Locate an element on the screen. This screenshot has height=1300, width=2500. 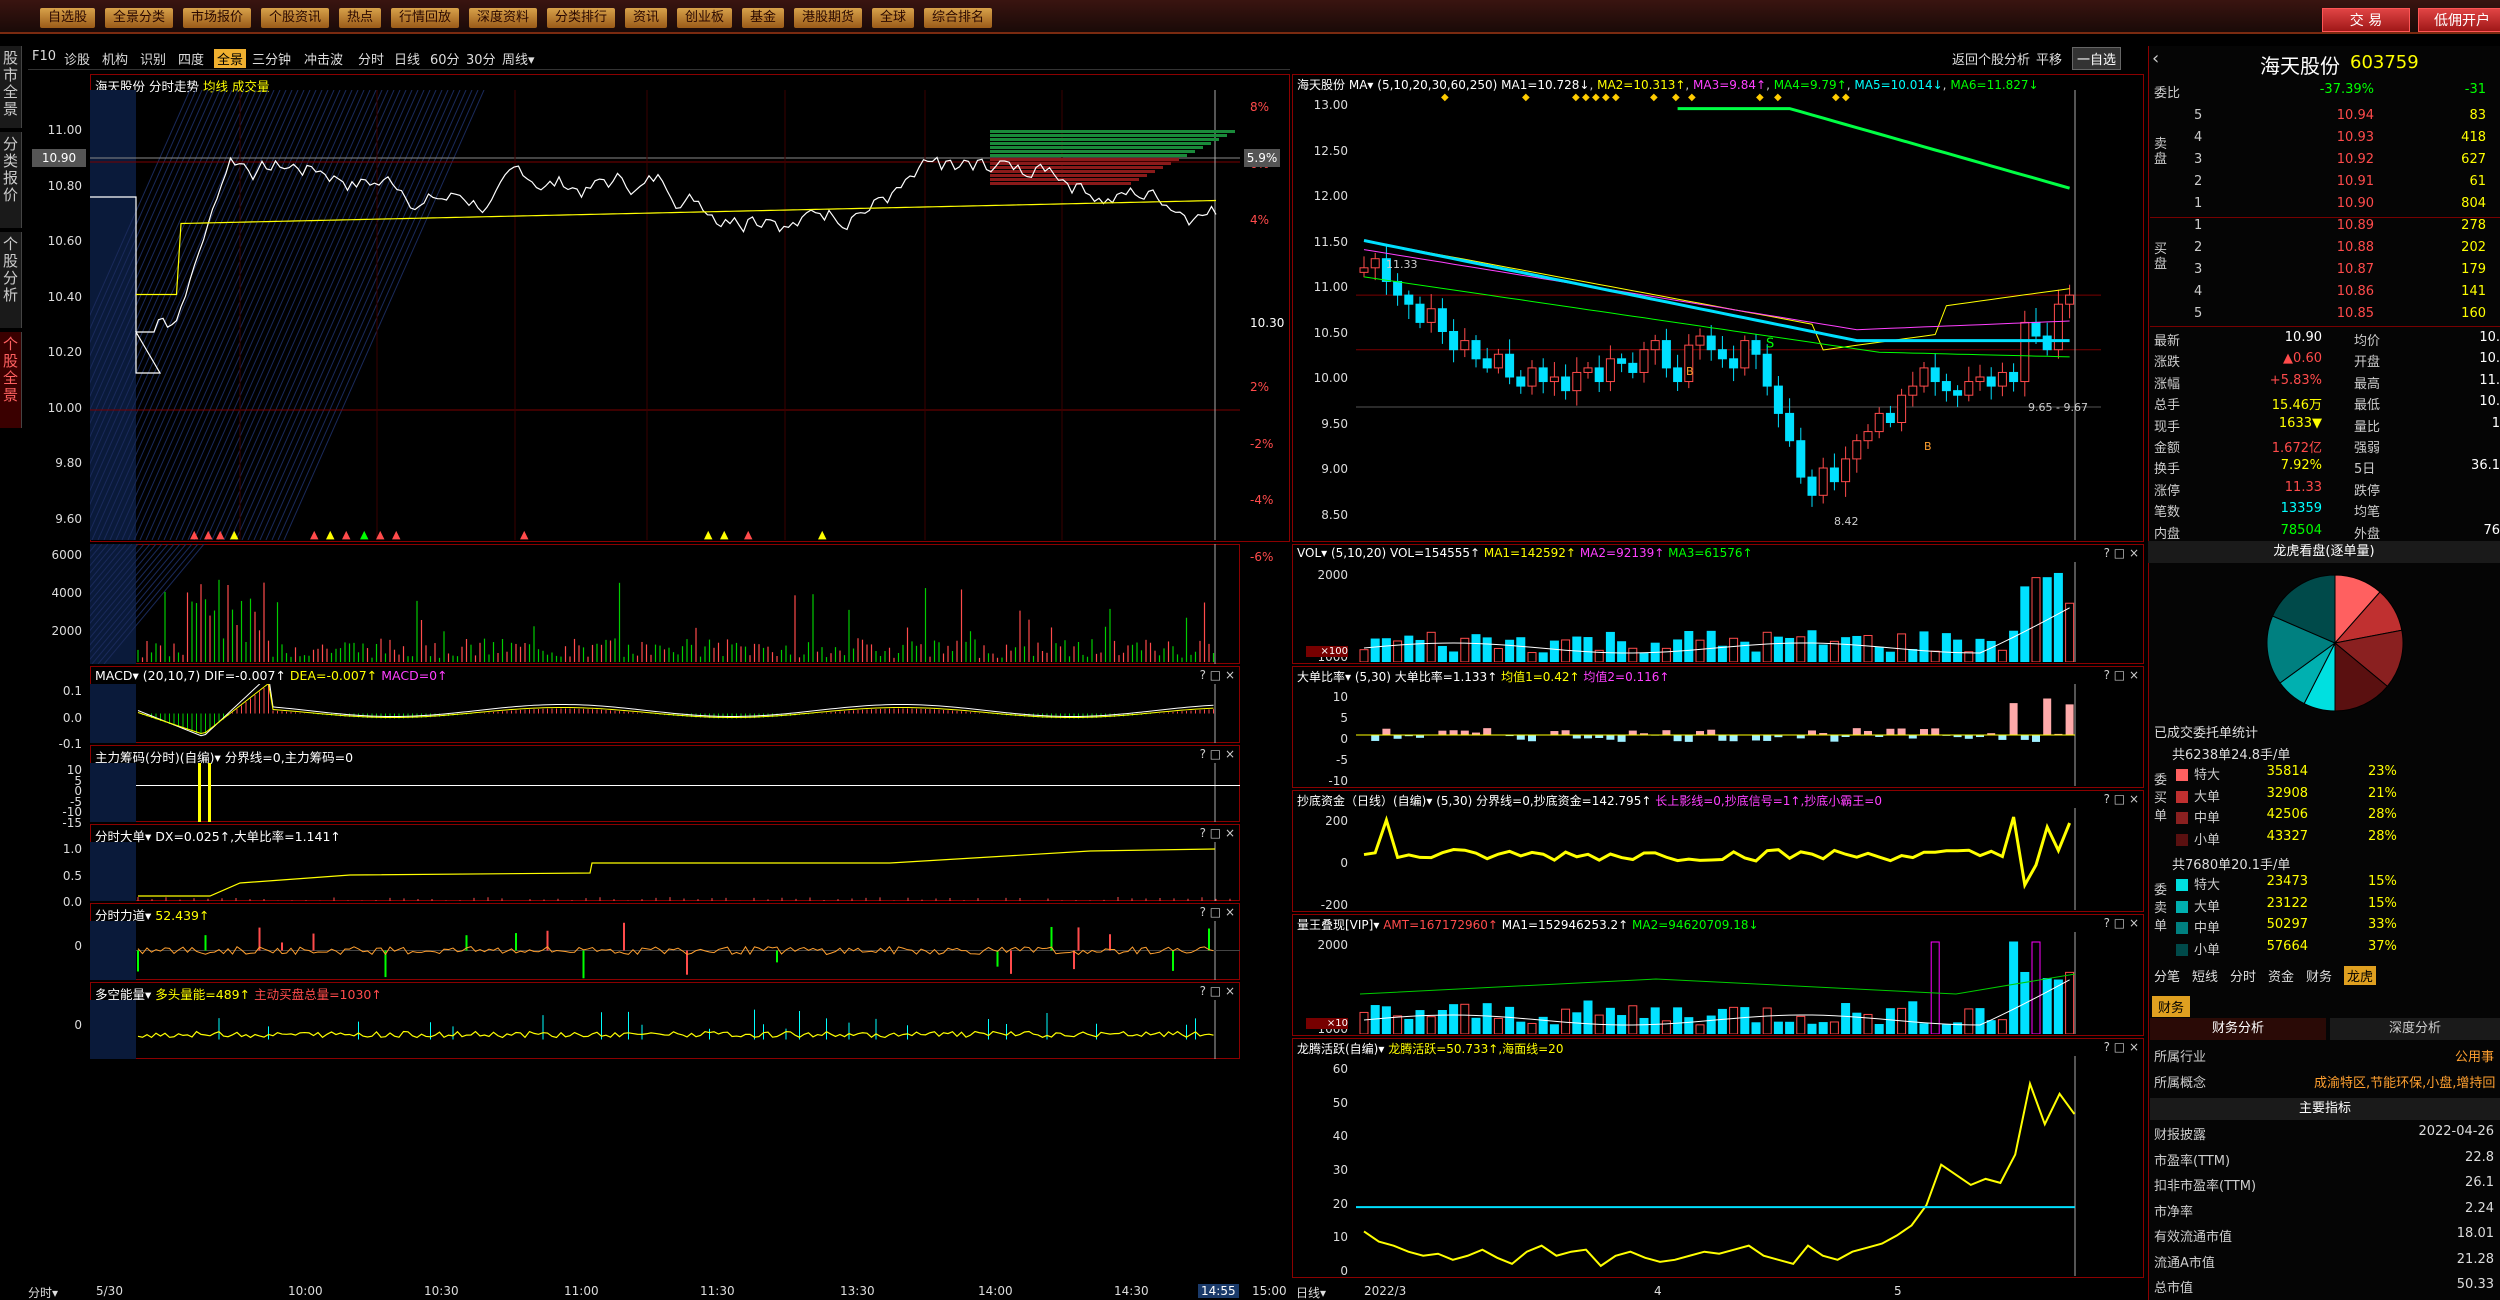
quote-tab-2: 分时 is located at coordinates (2243, 975).